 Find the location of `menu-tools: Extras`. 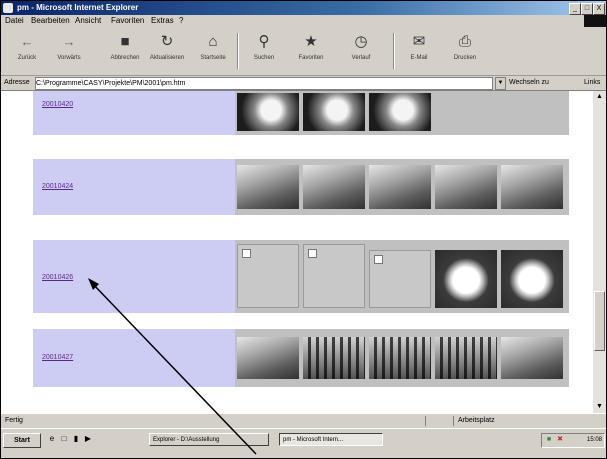

menu-tools: Extras is located at coordinates (162, 21).